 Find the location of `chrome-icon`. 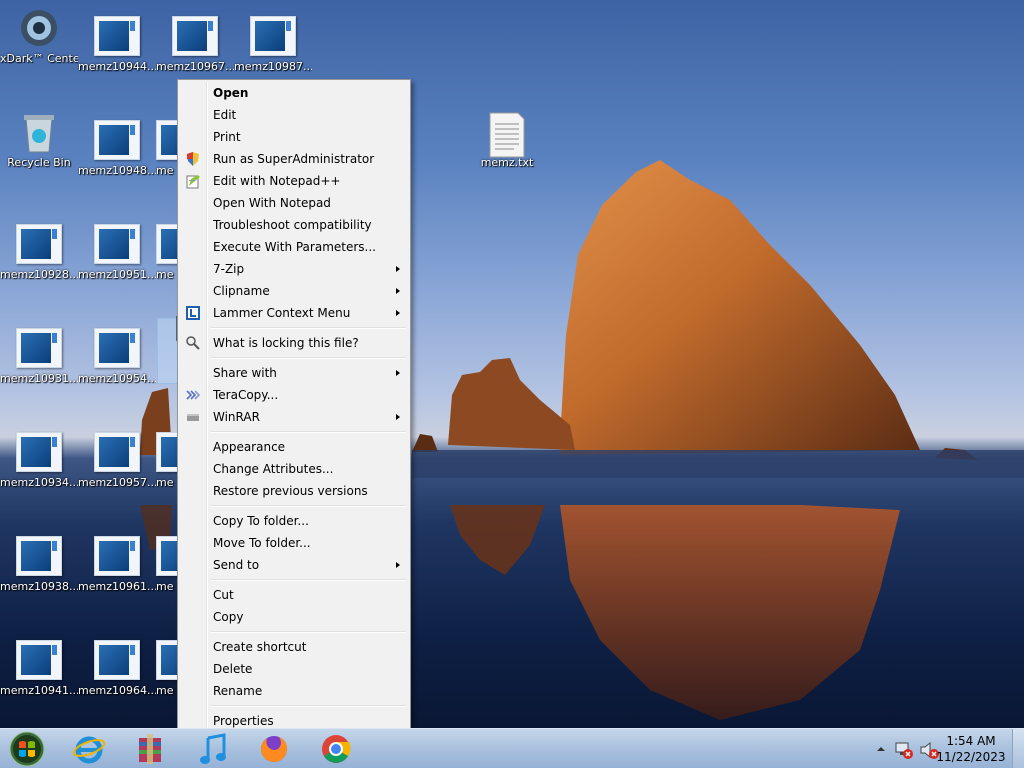

chrome-icon is located at coordinates (336, 749).